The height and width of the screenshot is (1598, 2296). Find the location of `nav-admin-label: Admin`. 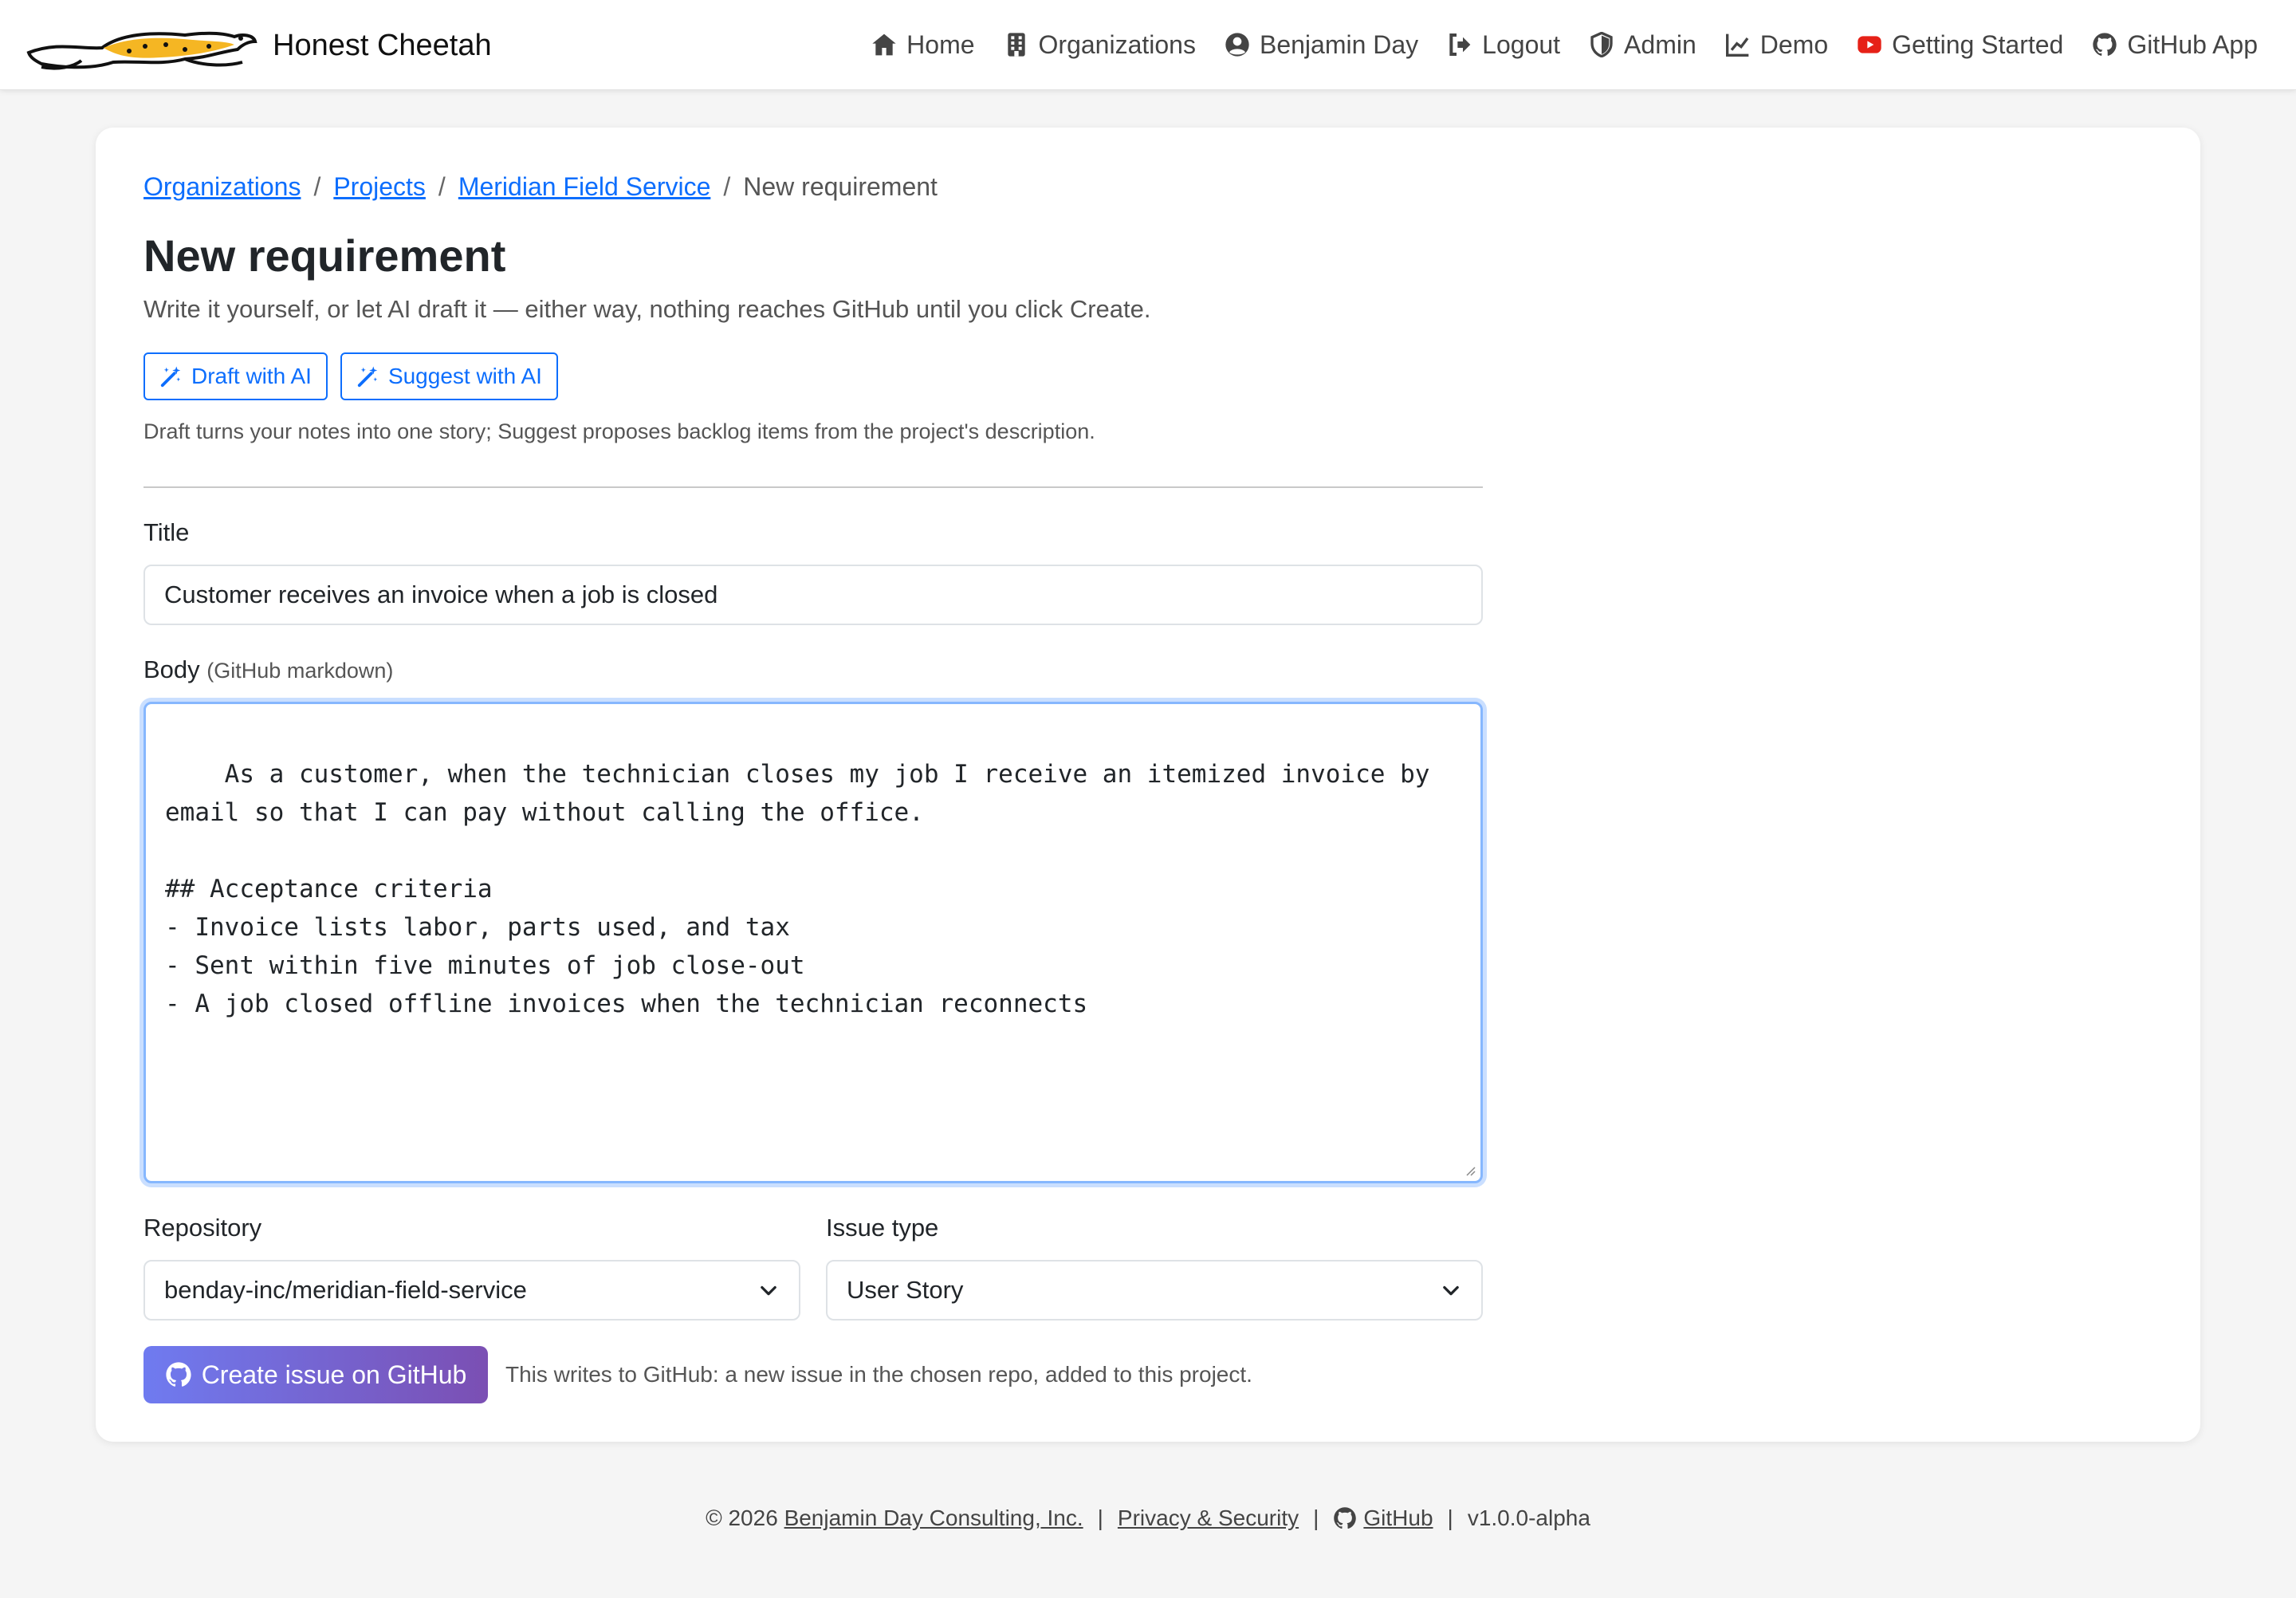

nav-admin-label: Admin is located at coordinates (1660, 44).